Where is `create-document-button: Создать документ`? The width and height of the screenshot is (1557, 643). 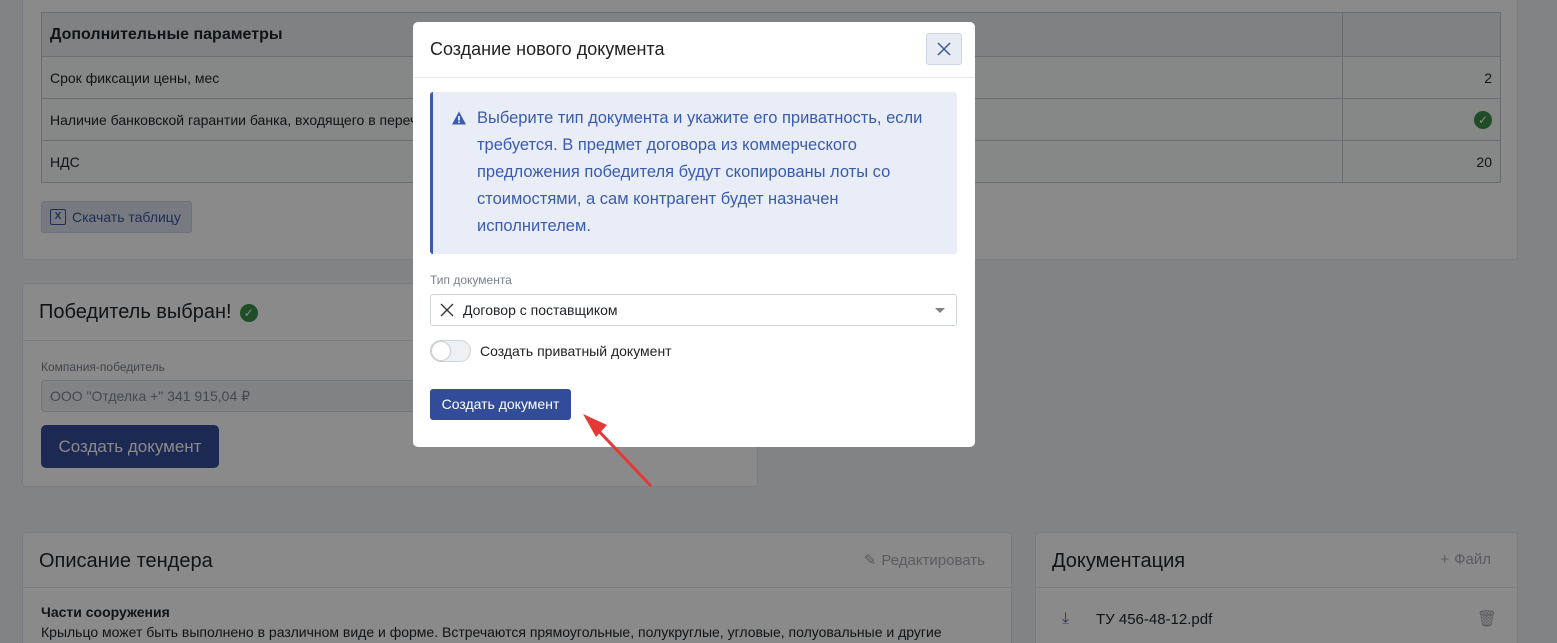 create-document-button: Создать документ is located at coordinates (500, 404).